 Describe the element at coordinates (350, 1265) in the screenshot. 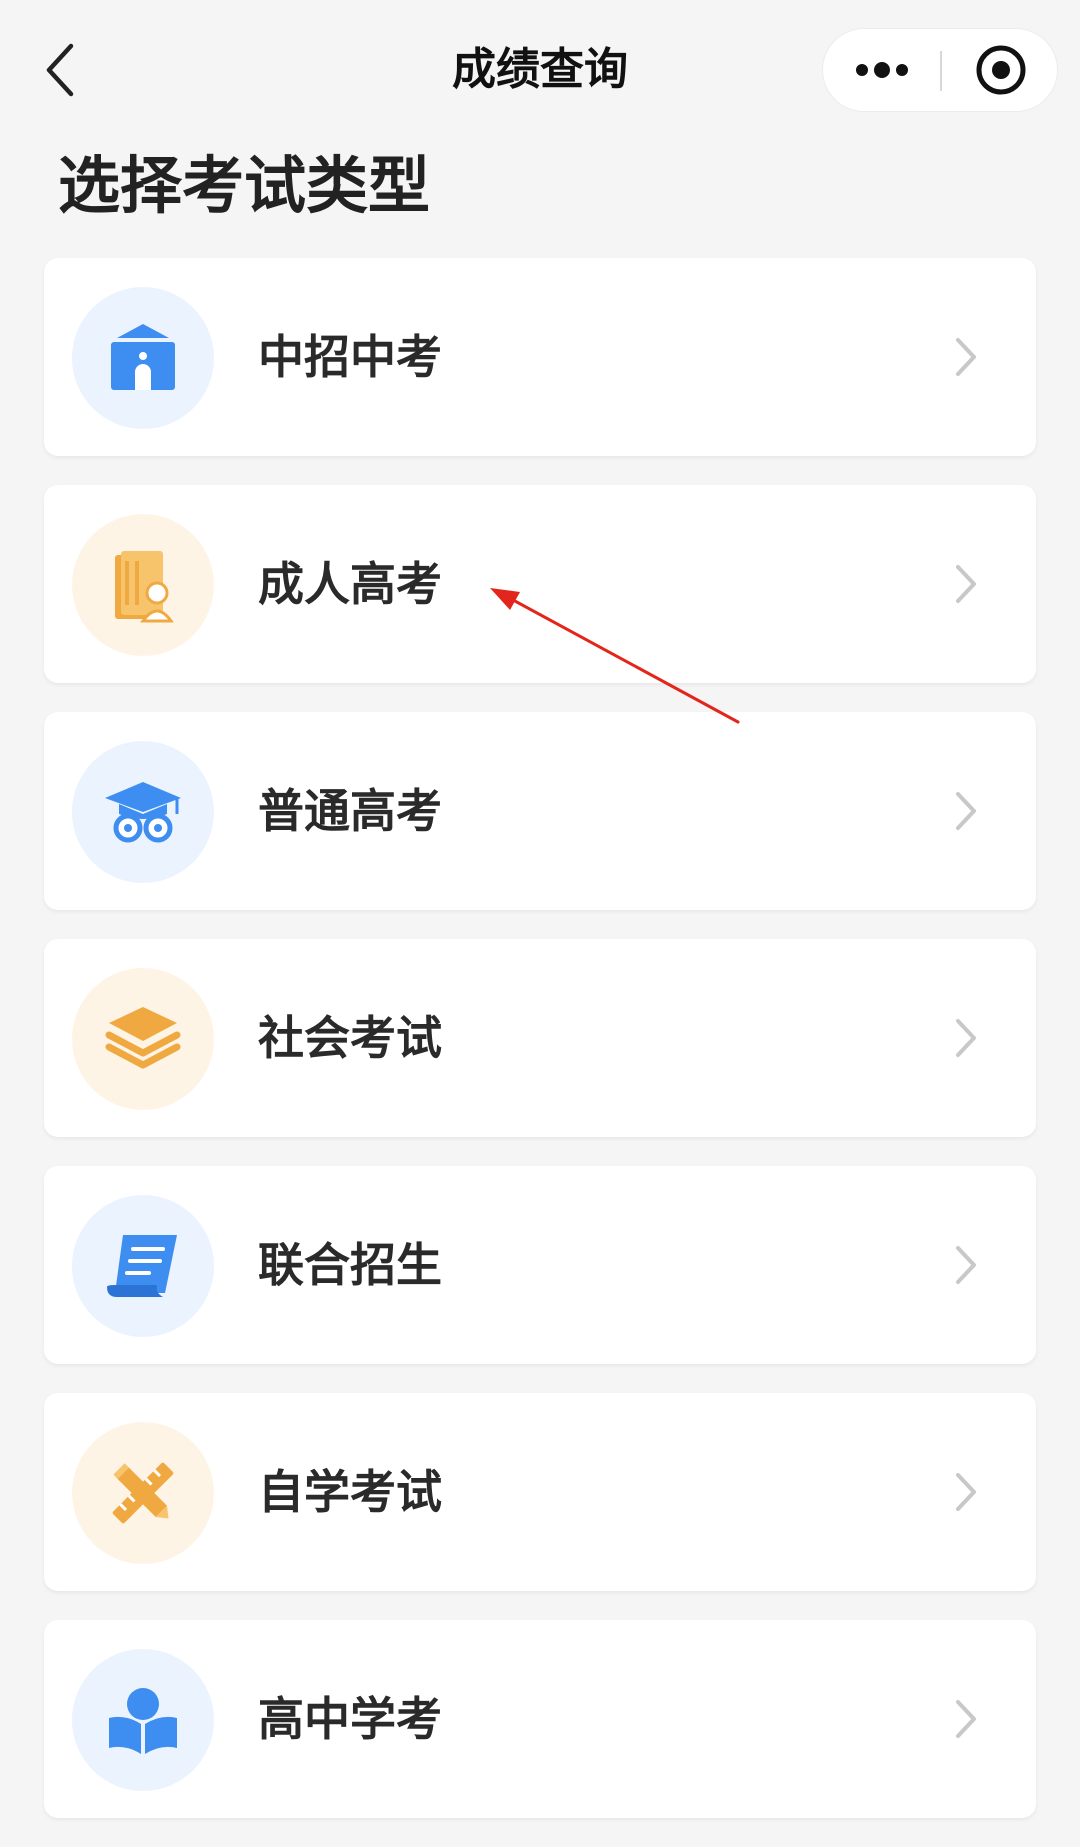

I see `exam-label: 联合招生` at that location.